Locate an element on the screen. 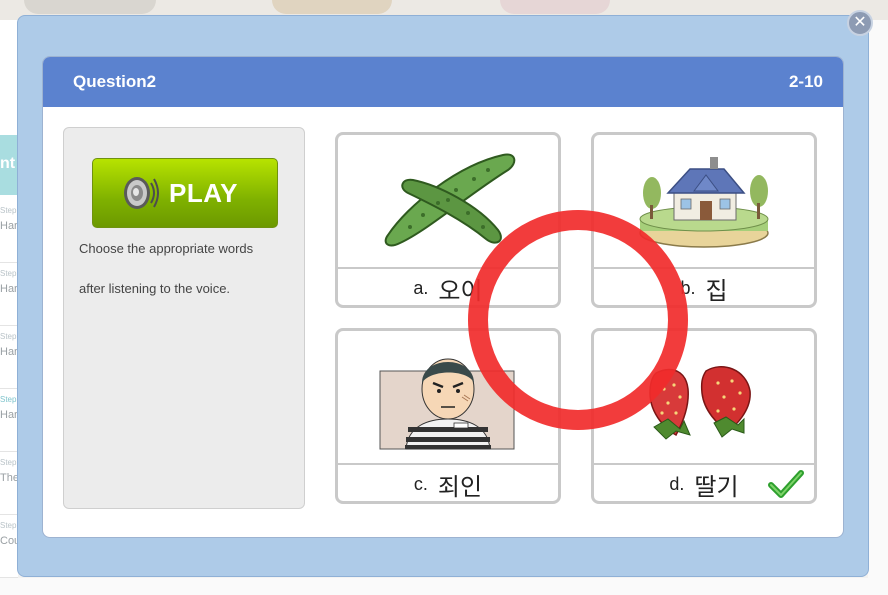 This screenshot has height=595, width=888. checkmark-icon is located at coordinates (786, 484).